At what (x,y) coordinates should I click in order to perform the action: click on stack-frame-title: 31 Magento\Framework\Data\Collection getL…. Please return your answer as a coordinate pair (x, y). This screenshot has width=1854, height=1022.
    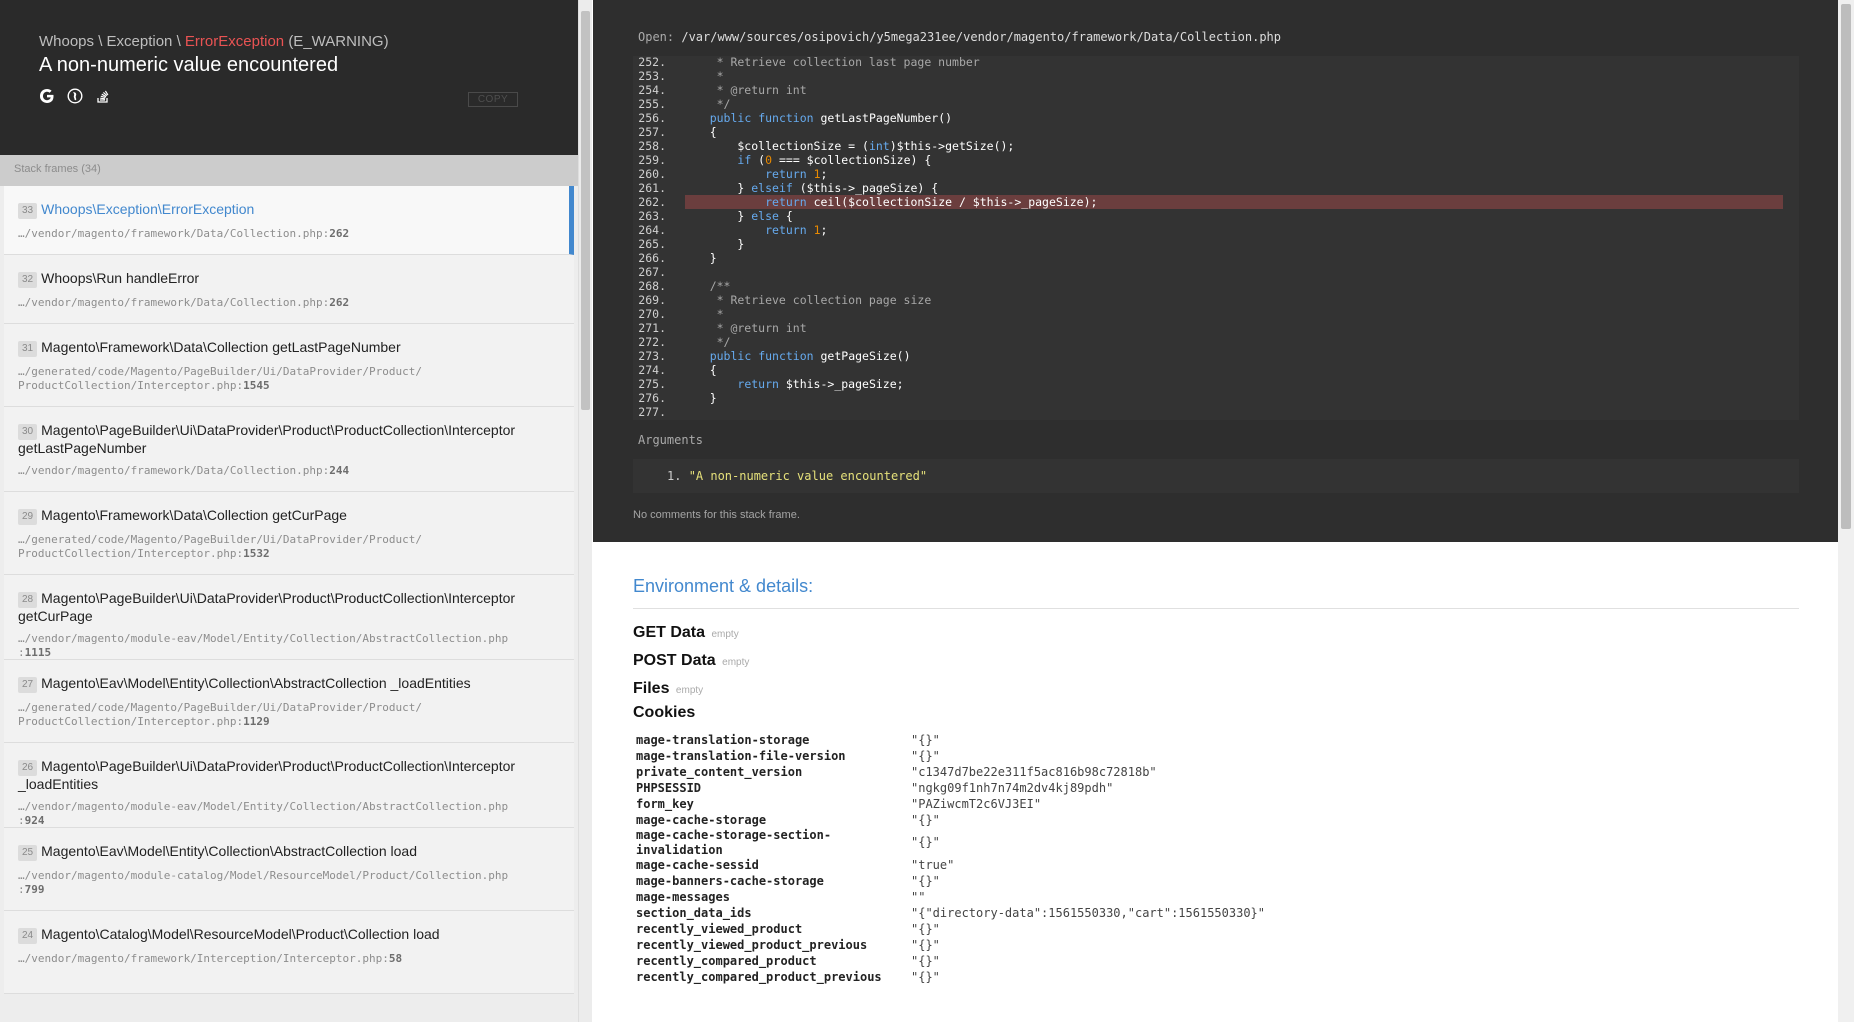
    Looking at the image, I should click on (286, 348).